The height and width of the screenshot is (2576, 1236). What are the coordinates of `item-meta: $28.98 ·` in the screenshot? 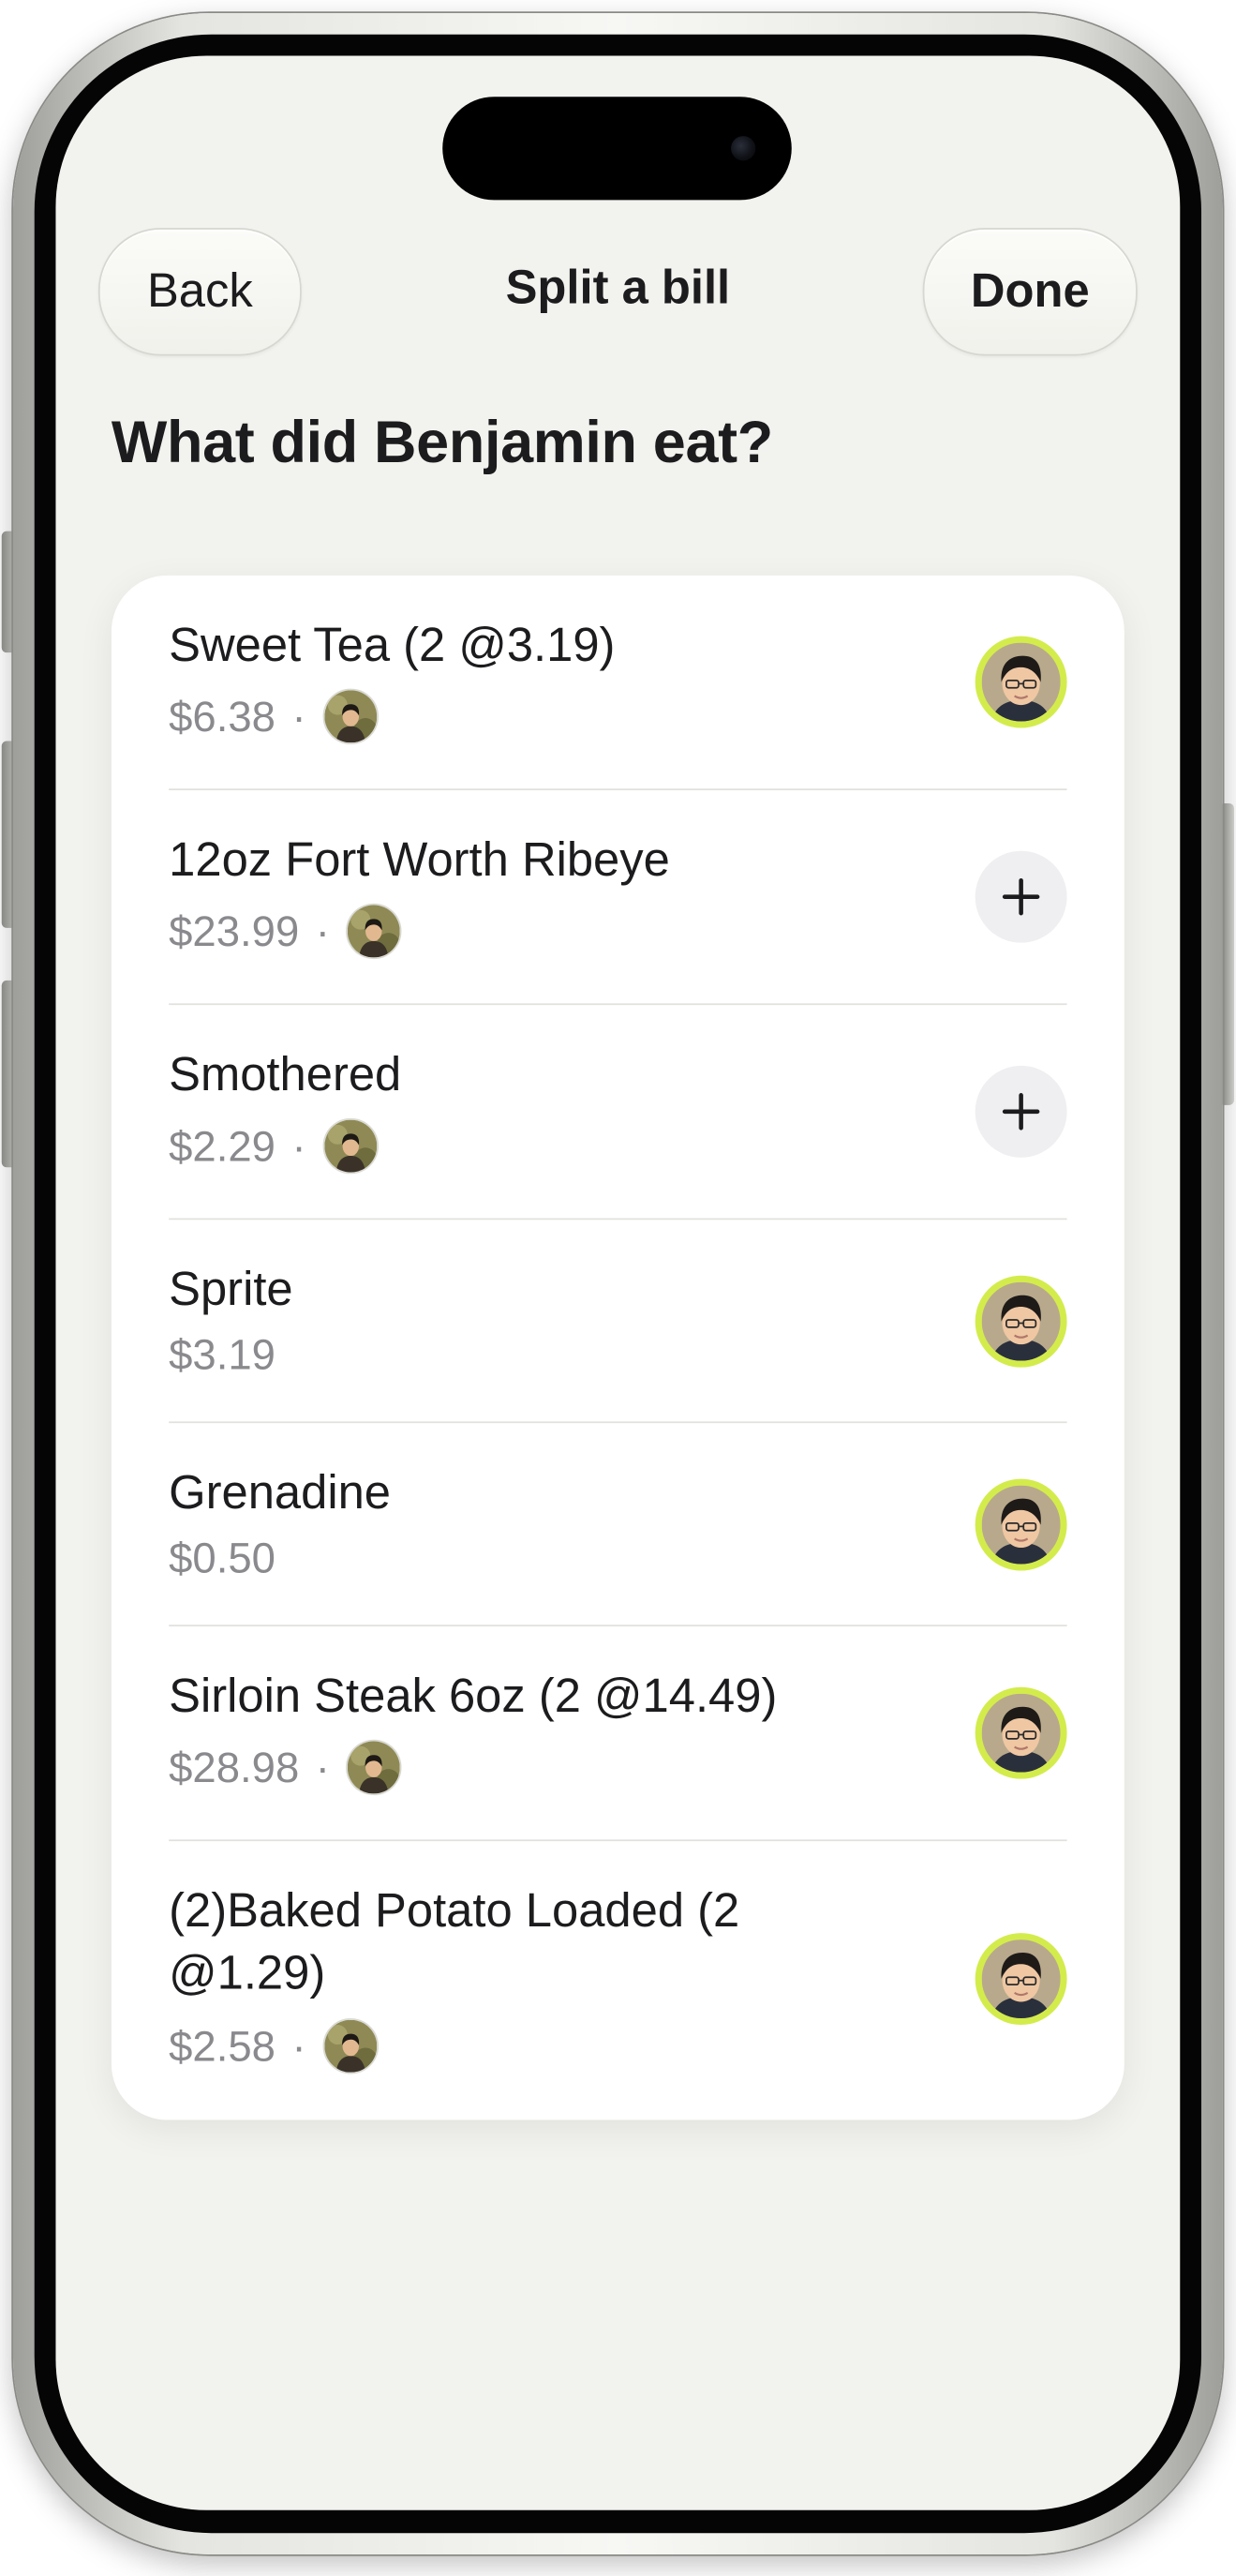 It's located at (285, 1768).